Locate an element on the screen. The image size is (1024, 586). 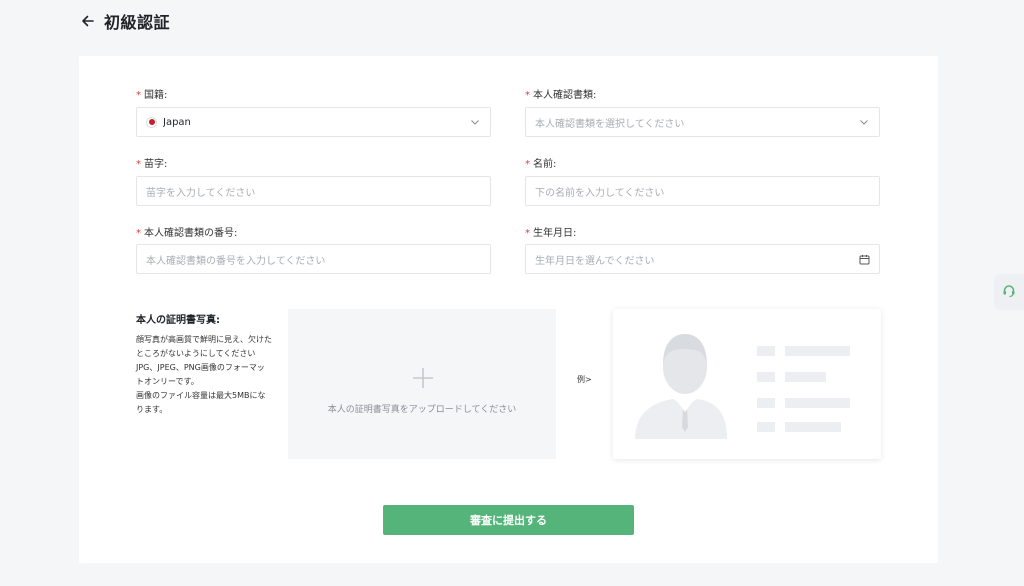
photo-requirement-text: 顔写真が高画質で鮮明に見え、欠けたところがないようにしてください is located at coordinates (204, 346).